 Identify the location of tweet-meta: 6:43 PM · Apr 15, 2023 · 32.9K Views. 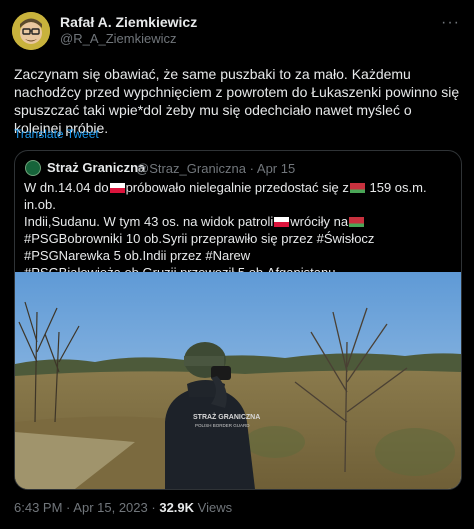
(123, 507).